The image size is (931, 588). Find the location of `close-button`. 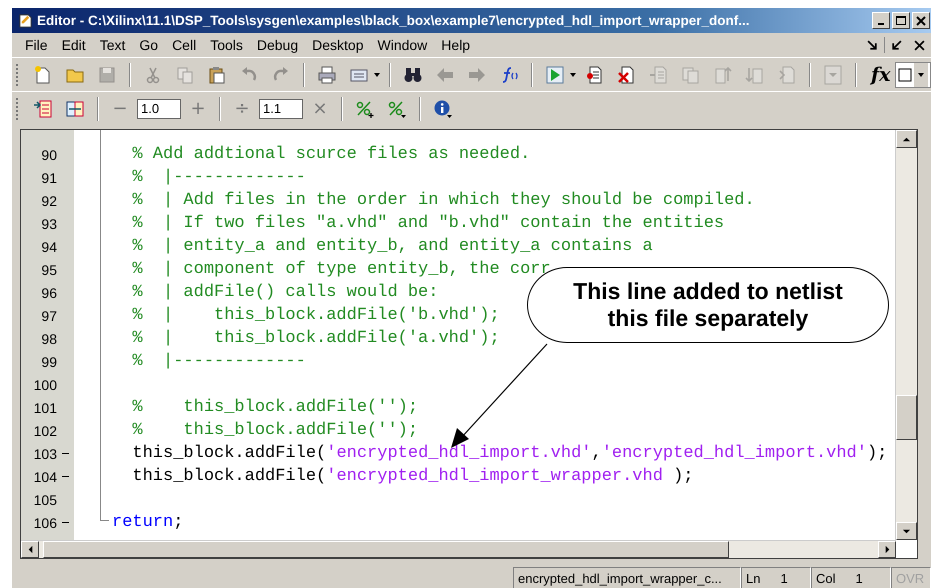

close-button is located at coordinates (921, 20).